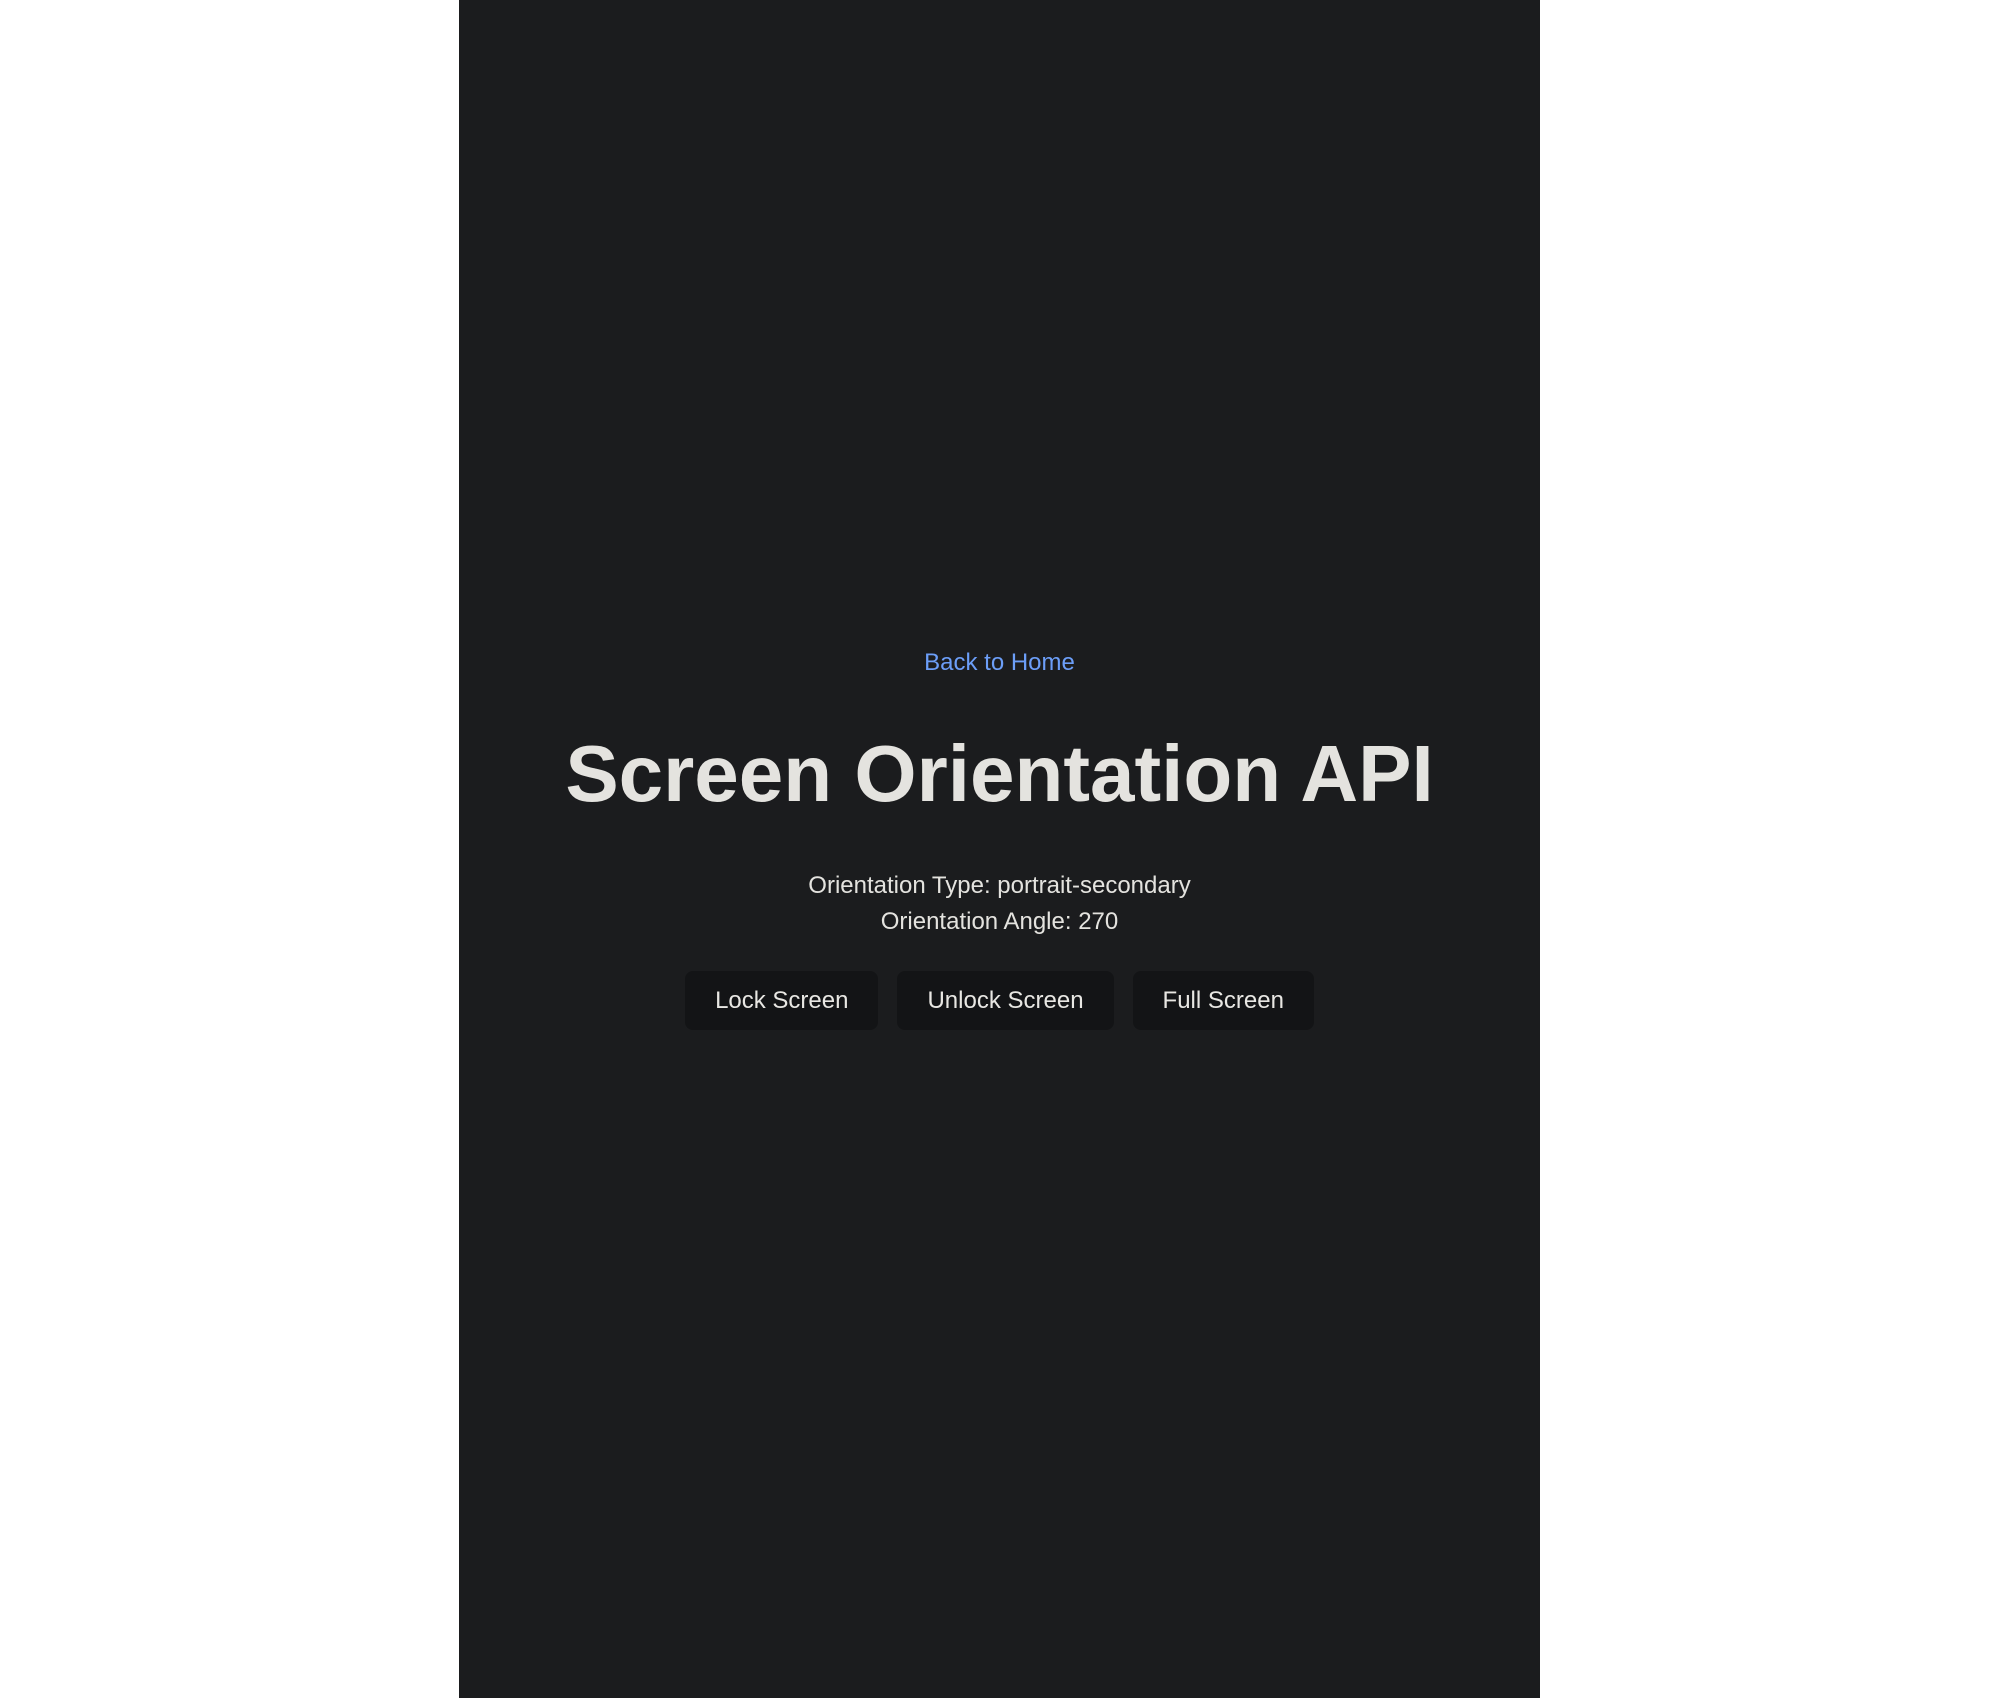  I want to click on back-to-home-link: Back to Home, so click(999, 662).